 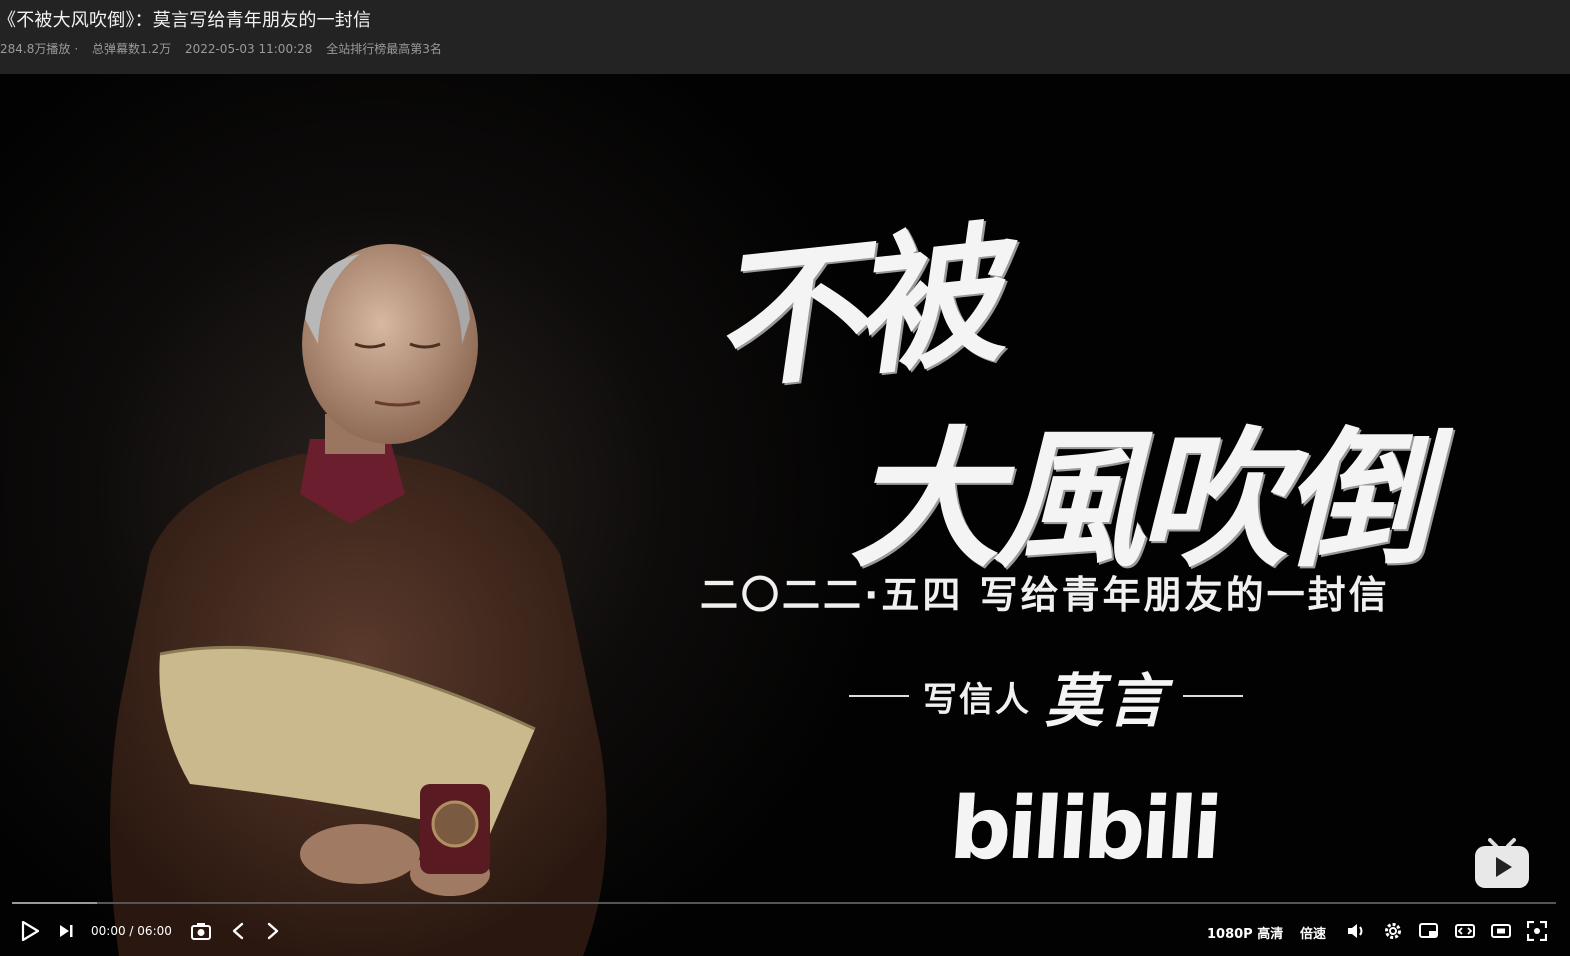 I want to click on prev-frame-icon, so click(x=238, y=931).